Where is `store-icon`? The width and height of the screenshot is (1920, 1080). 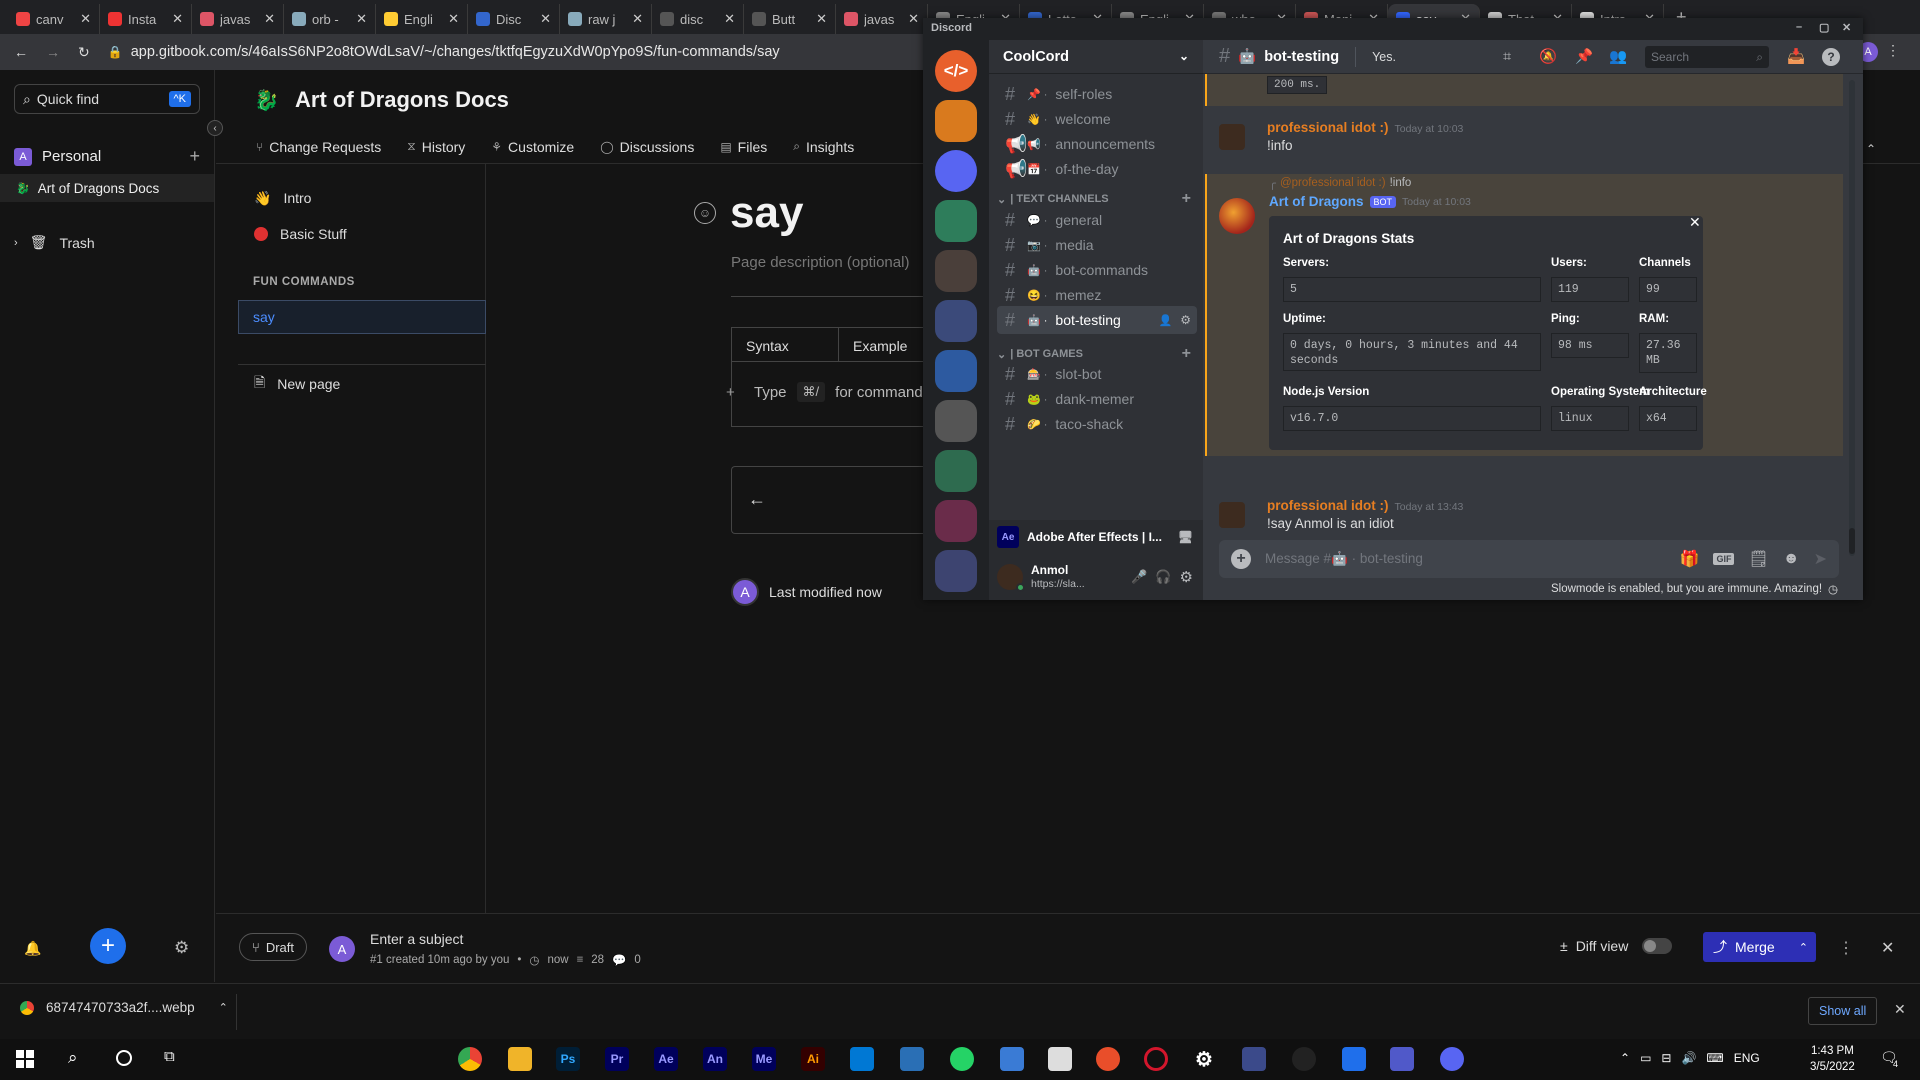 store-icon is located at coordinates (1012, 1059).